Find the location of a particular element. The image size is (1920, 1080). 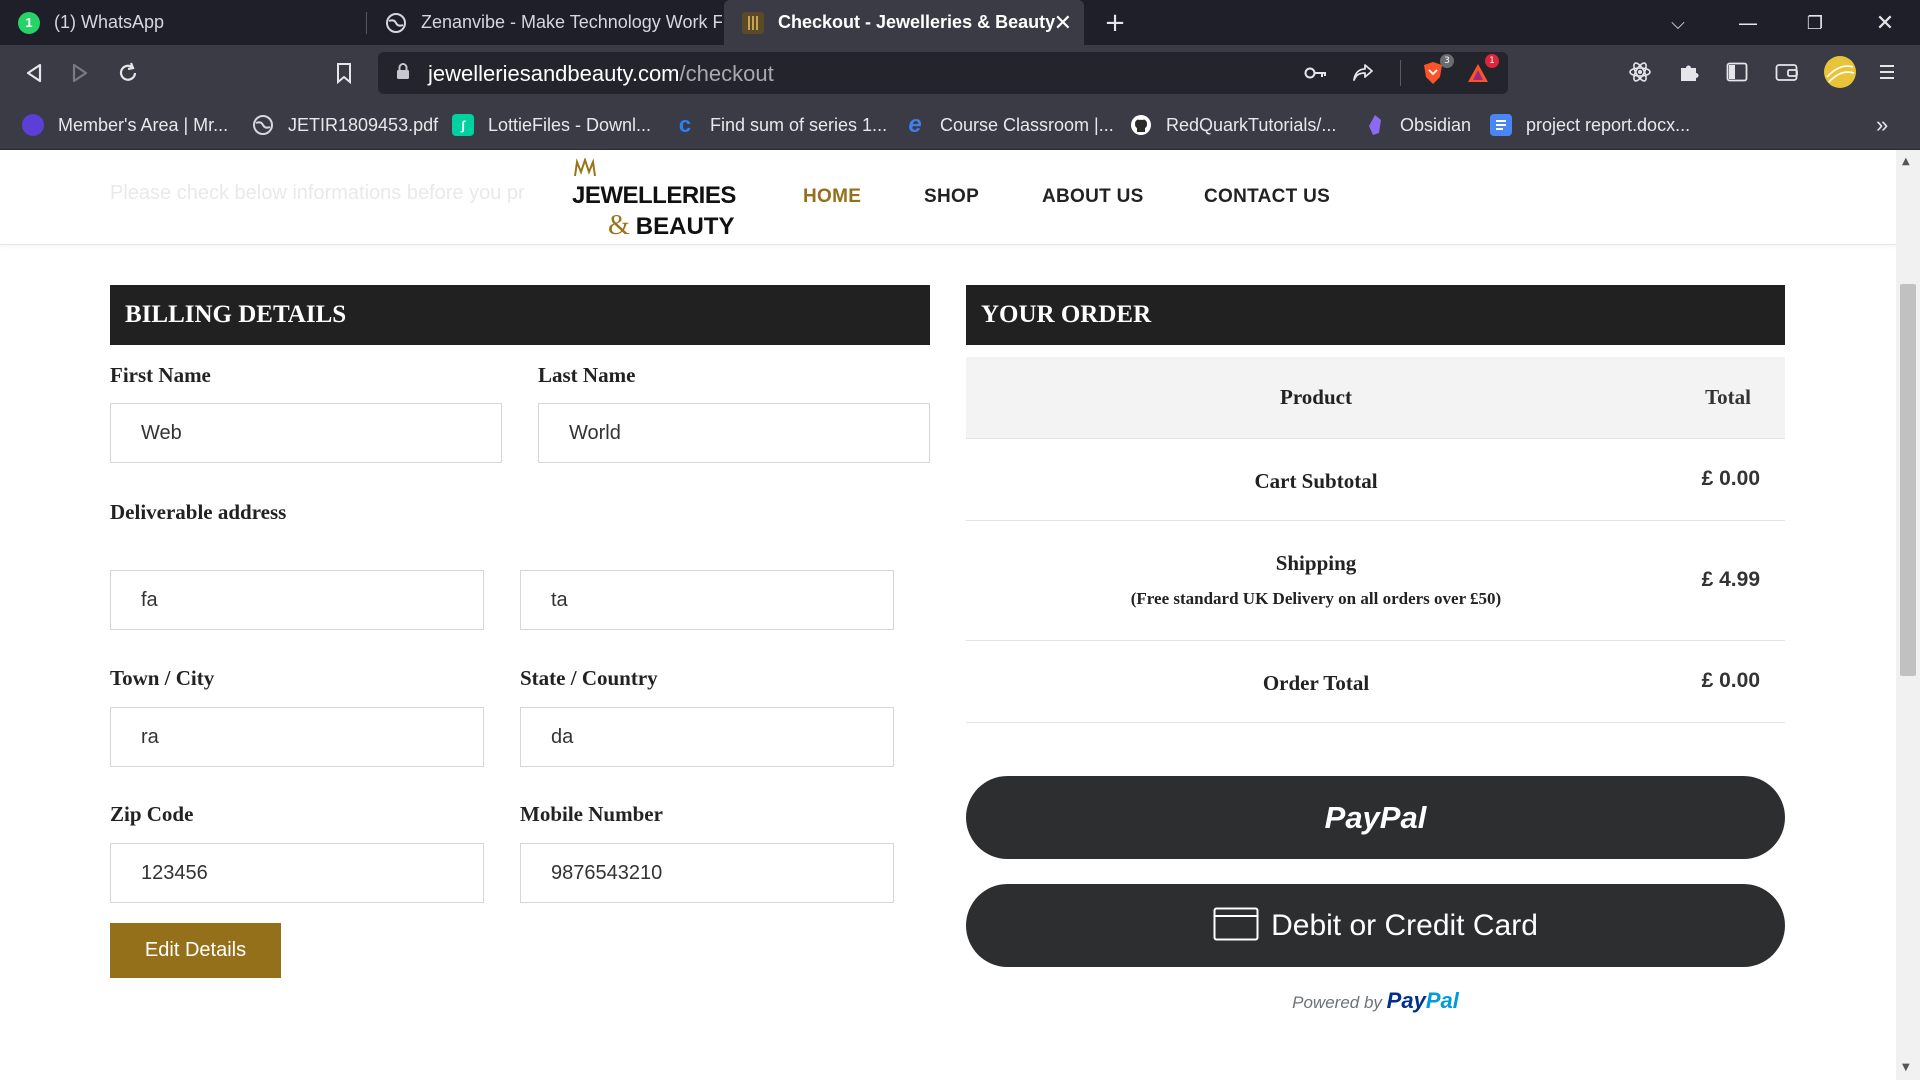

order-total-value: £ 0.00 is located at coordinates (1730, 680).